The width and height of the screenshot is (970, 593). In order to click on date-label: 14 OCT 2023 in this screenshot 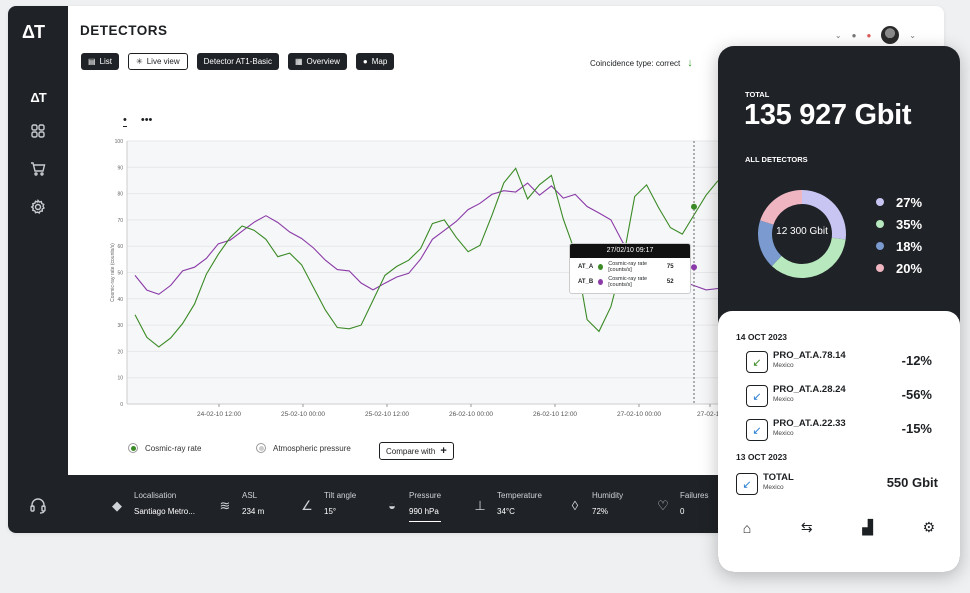, I will do `click(762, 337)`.